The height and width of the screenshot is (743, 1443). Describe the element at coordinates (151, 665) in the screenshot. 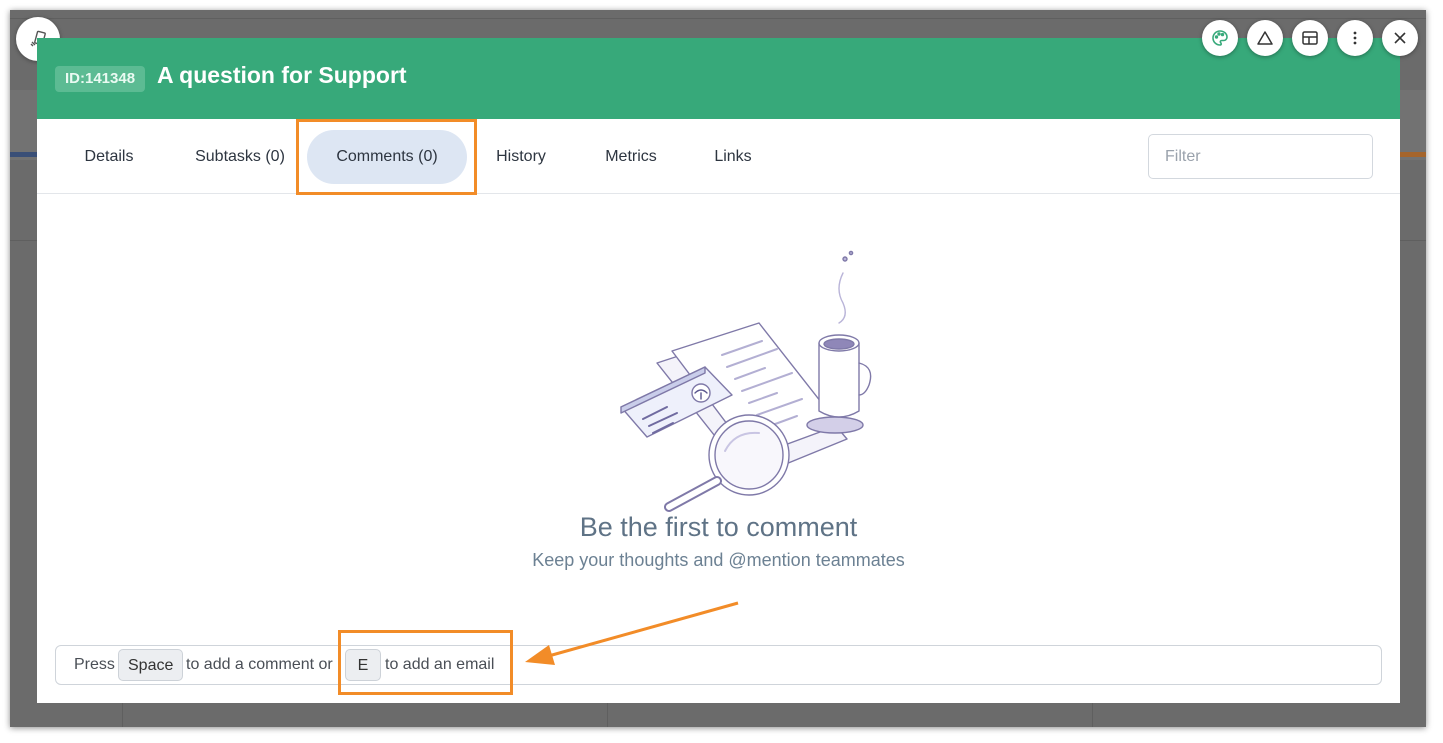

I see `space-key-badge: Space` at that location.